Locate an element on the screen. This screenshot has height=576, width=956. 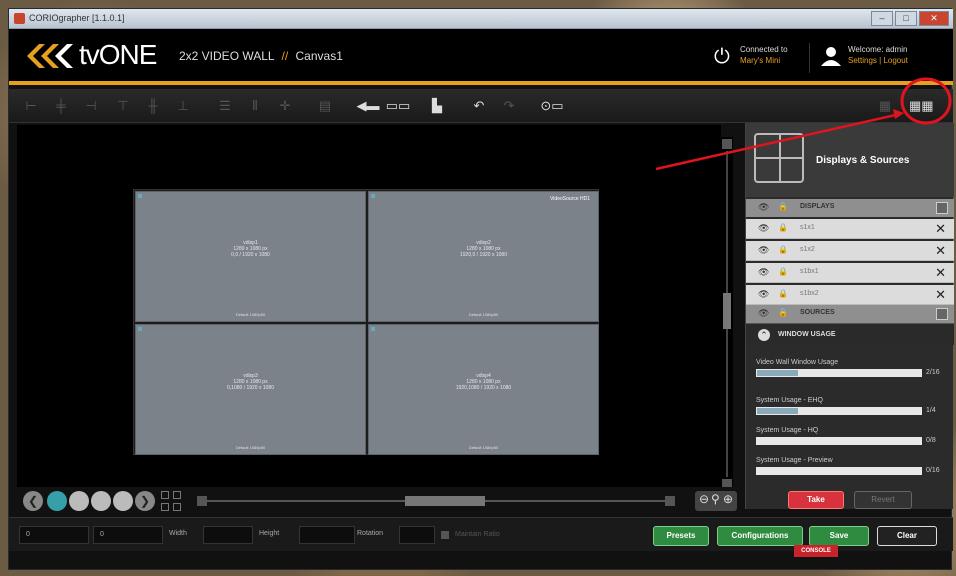
window-controls: – □ ✕ is located at coordinates (910, 18).